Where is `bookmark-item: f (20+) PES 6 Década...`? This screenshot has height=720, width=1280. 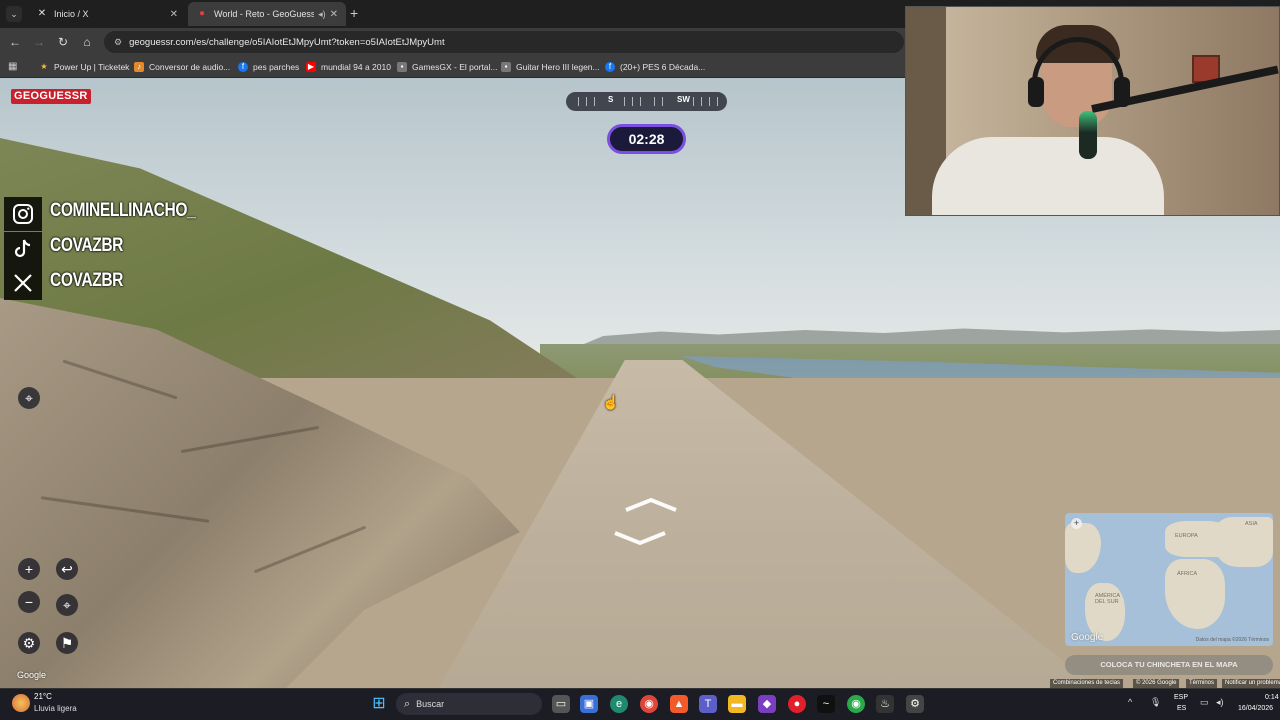 bookmark-item: f (20+) PES 6 Década... is located at coordinates (655, 67).